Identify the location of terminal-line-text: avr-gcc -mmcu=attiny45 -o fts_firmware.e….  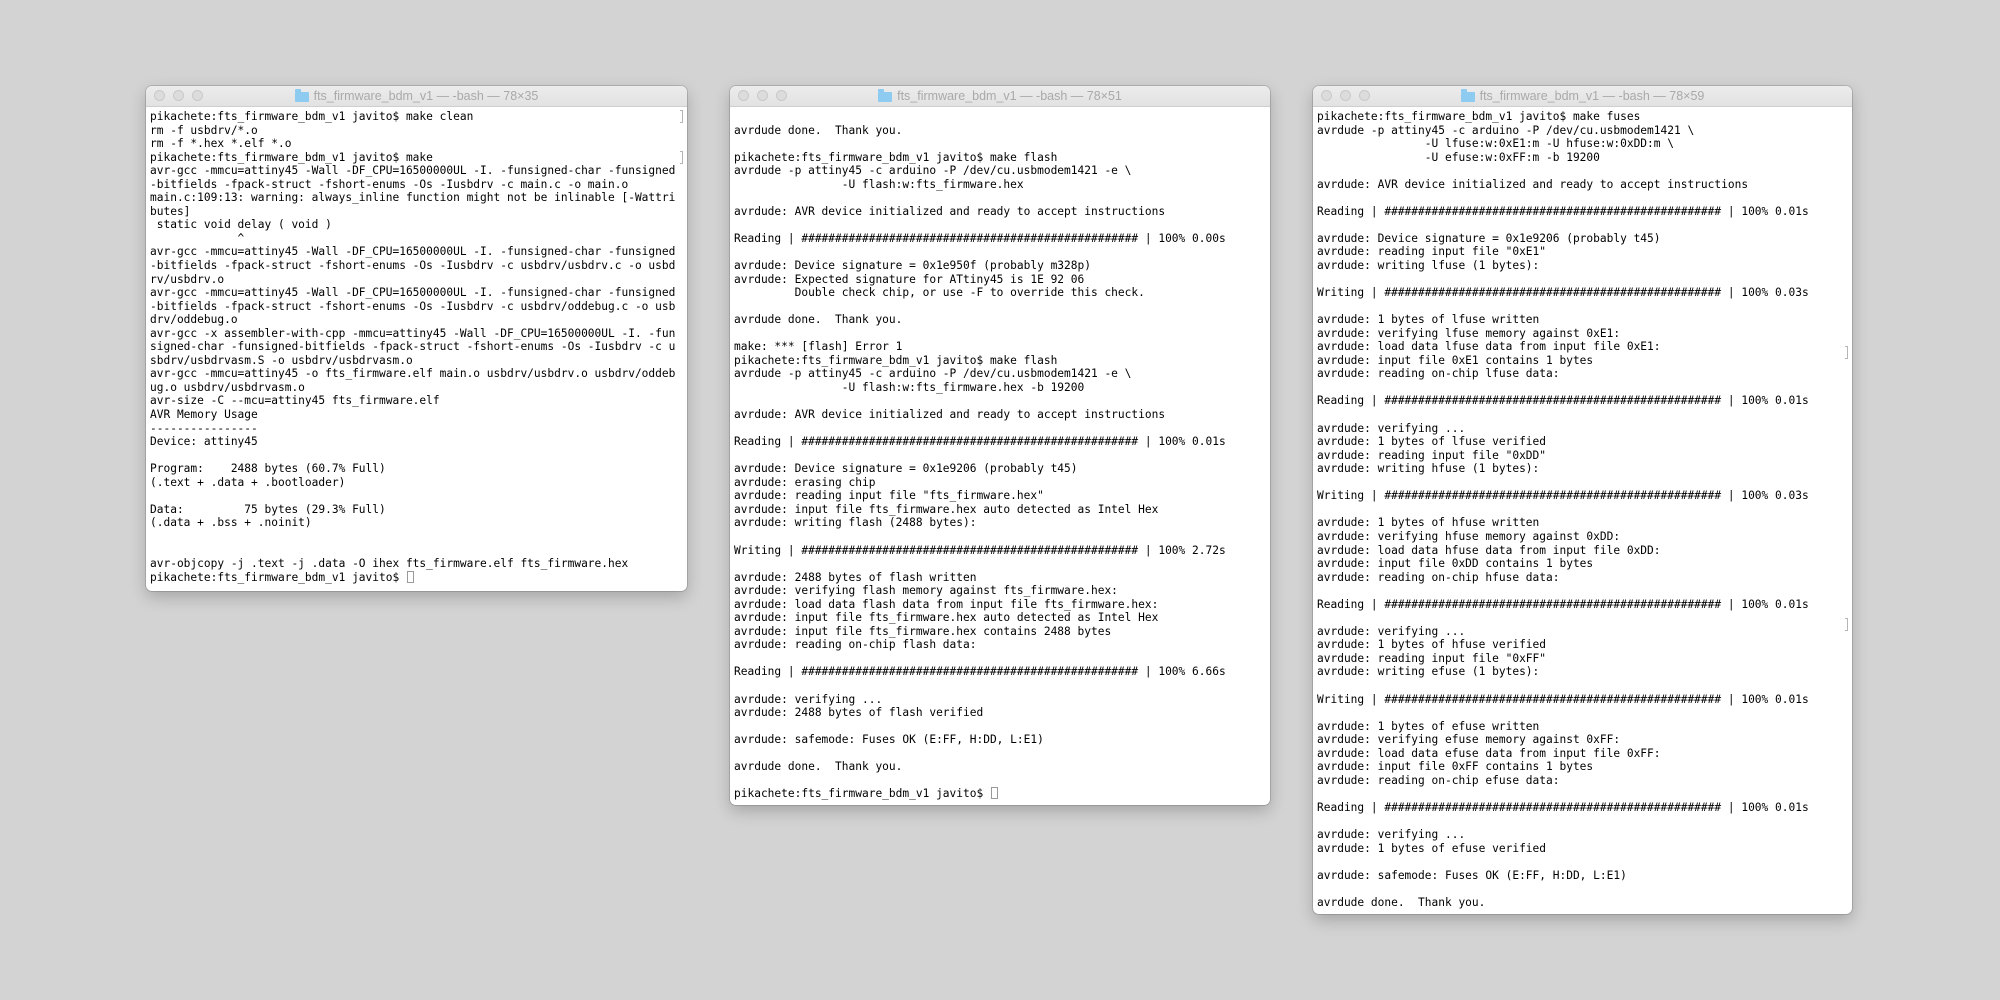
(413, 374).